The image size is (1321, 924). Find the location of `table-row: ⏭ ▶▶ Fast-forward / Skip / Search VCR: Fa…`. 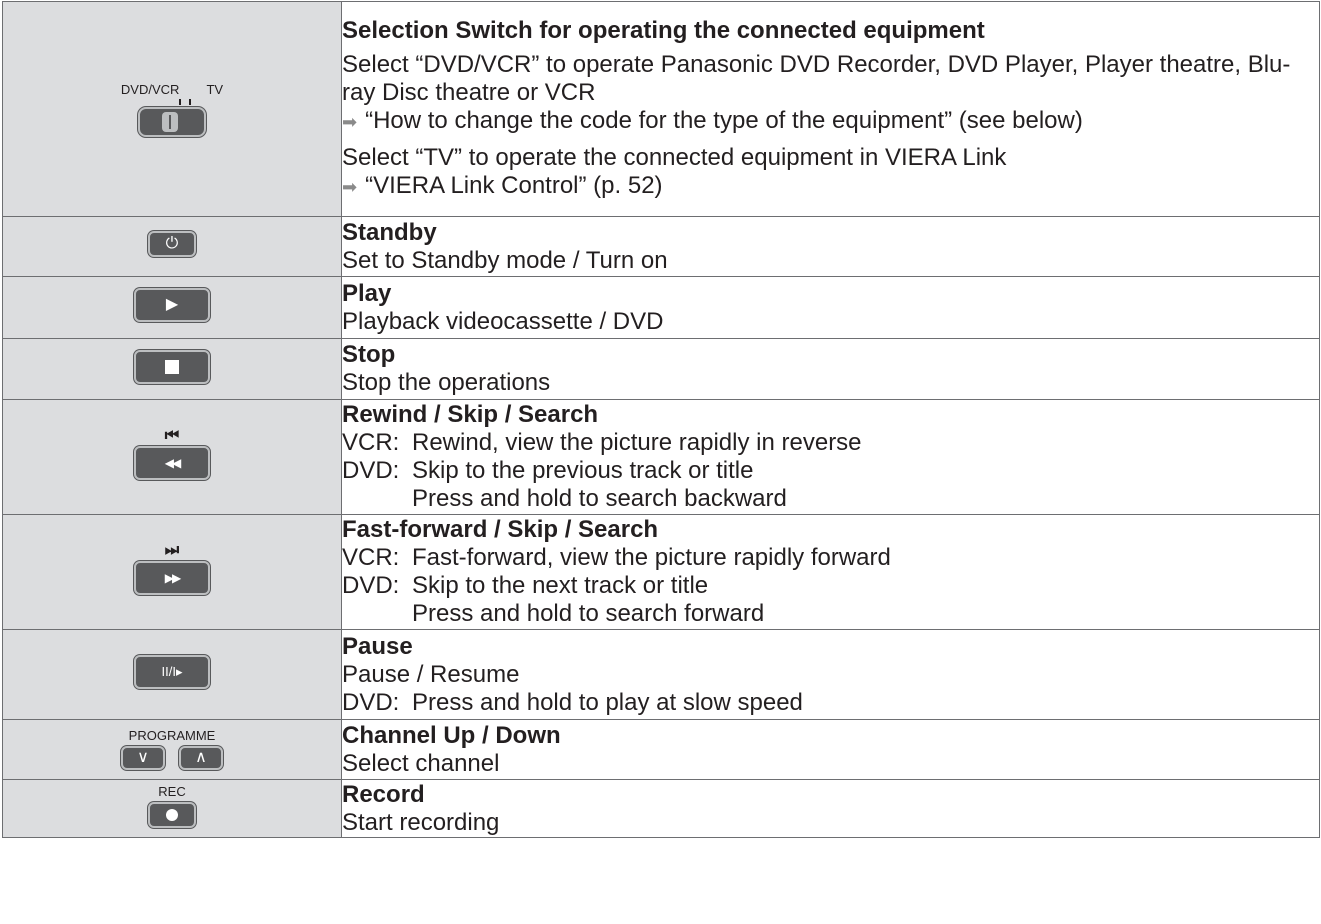

table-row: ⏭ ▶▶ Fast-forward / Skip / Search VCR: Fa… is located at coordinates (661, 572).